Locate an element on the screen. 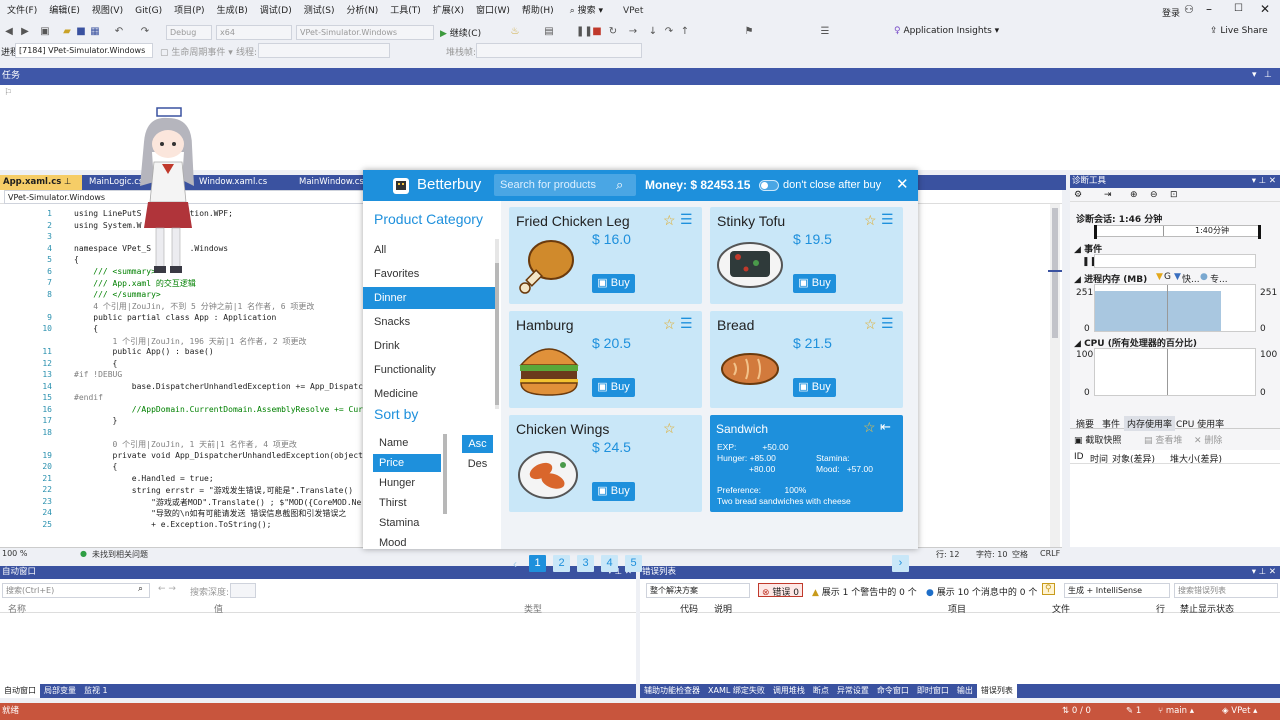 The height and width of the screenshot is (720, 1280). platform-select: x64 is located at coordinates (254, 32).